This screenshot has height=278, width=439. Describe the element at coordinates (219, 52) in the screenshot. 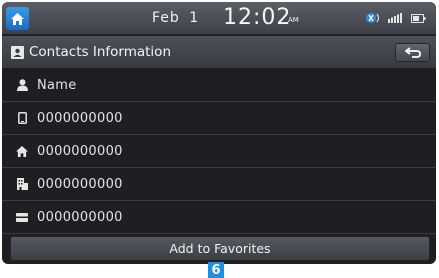

I see `title-bar: Contacts Information` at that location.